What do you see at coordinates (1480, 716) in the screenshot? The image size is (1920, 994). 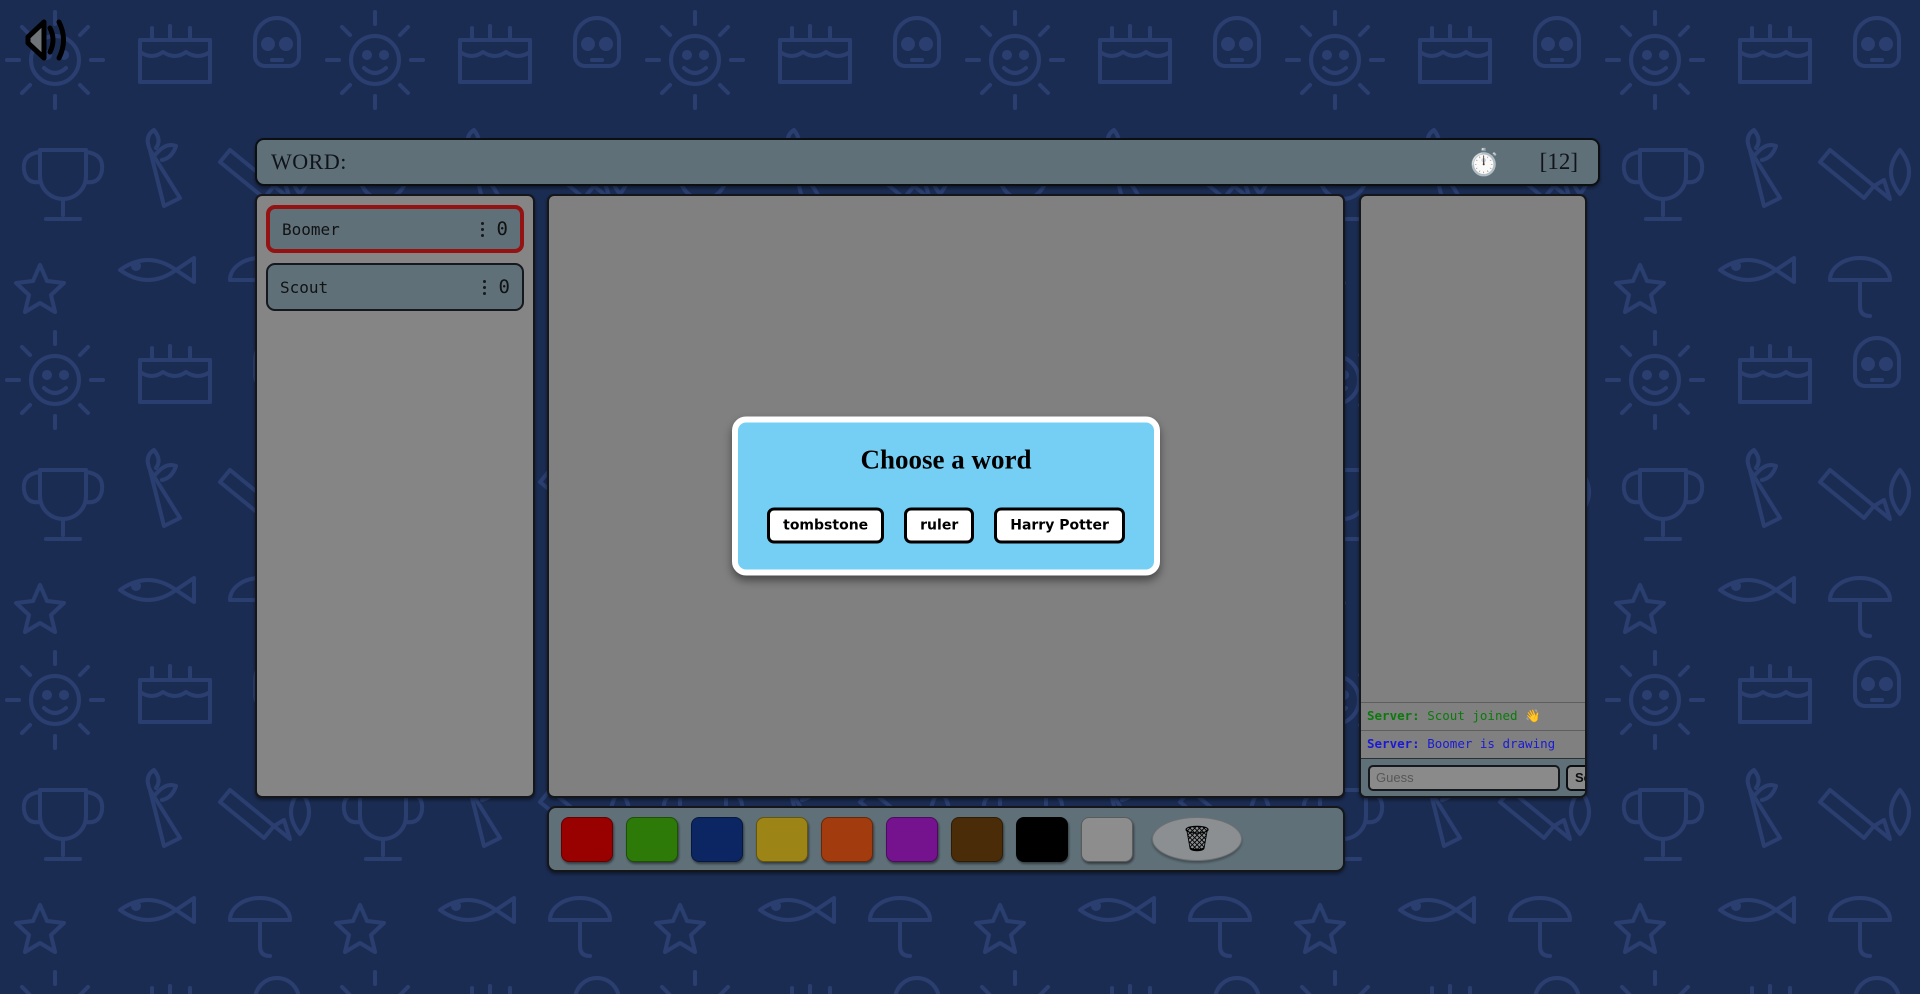 I see `chat-text: Scout joined 👋` at bounding box center [1480, 716].